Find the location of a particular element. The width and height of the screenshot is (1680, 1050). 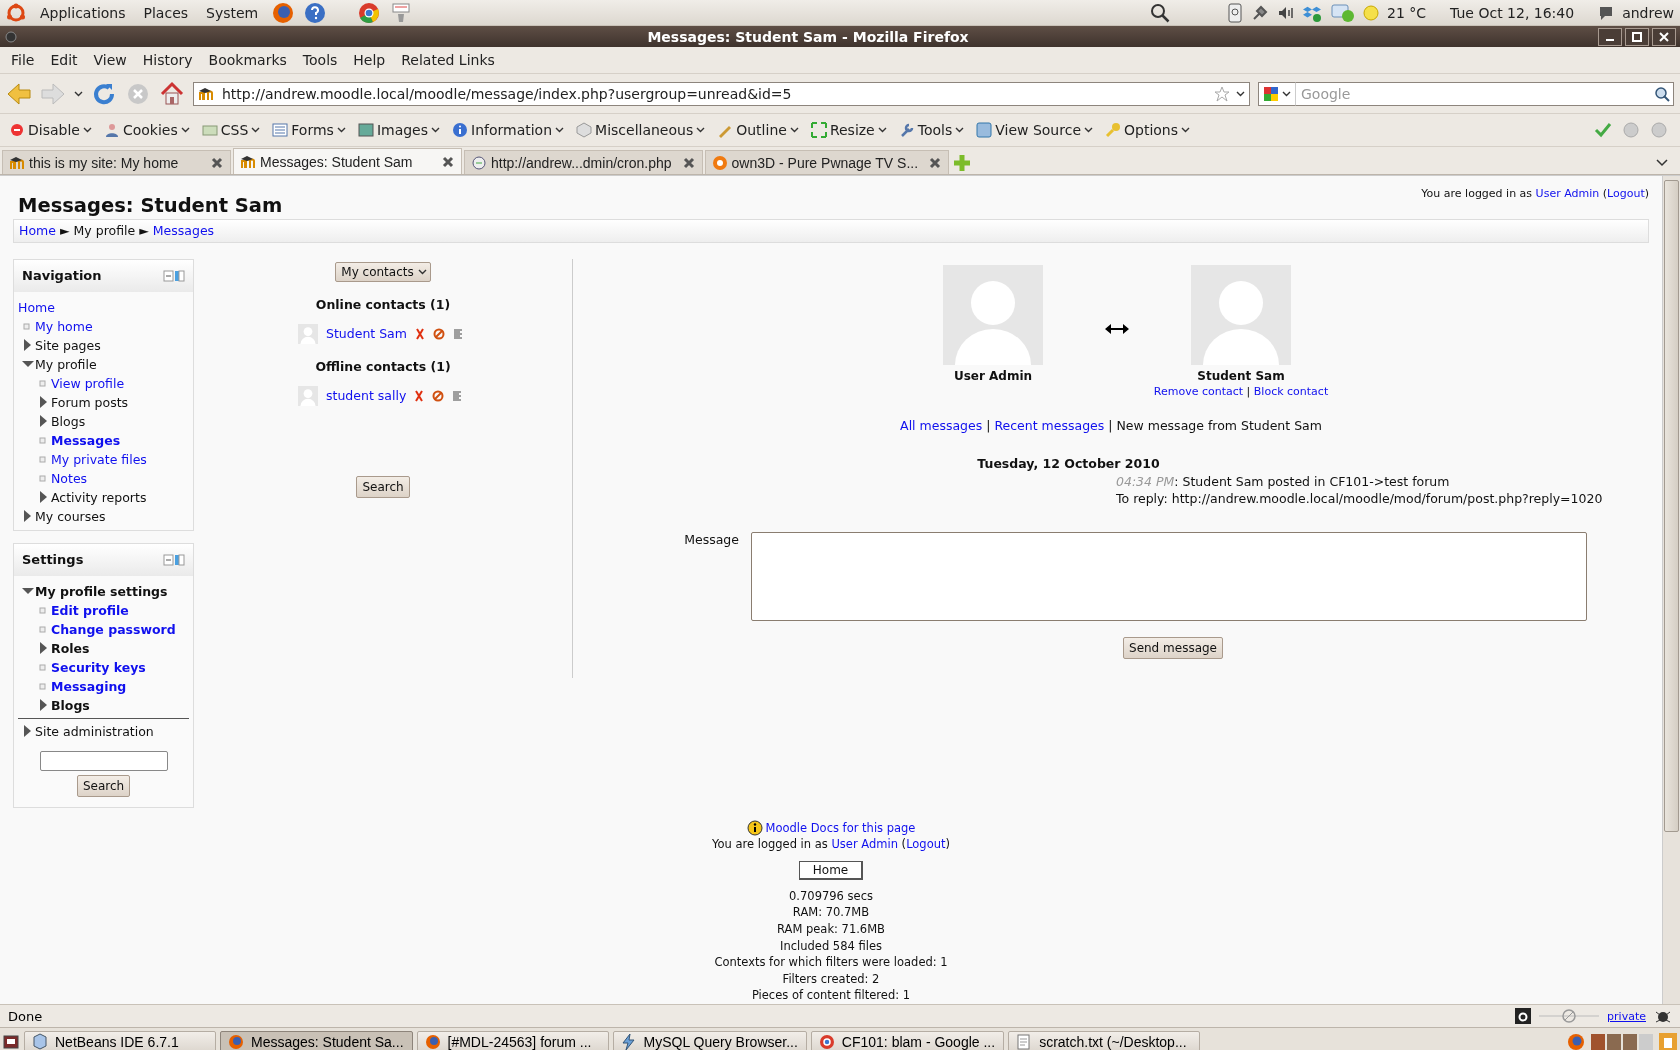

contacts-dropdown: My contacts is located at coordinates (383, 271).